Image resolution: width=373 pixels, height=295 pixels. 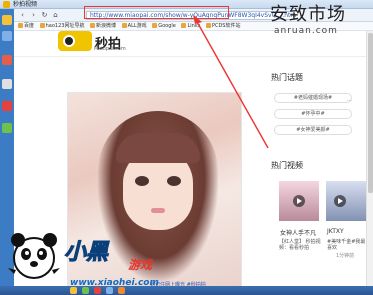 What do you see at coordinates (287, 77) in the screenshot?
I see `hot-topics-title: 热门话题` at bounding box center [287, 77].